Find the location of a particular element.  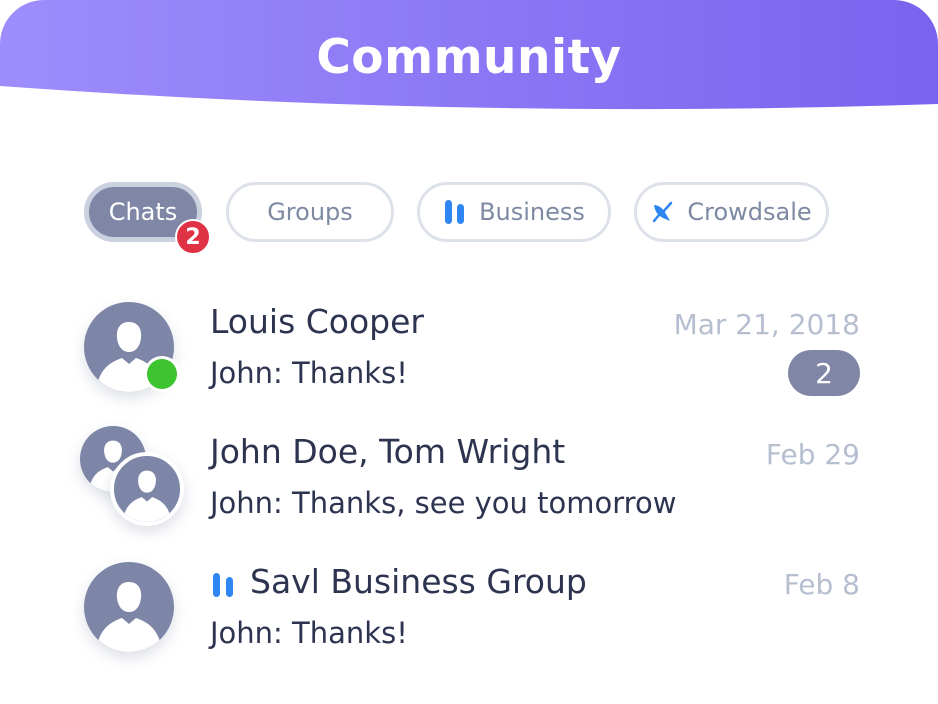

tab-business: Business is located at coordinates (514, 212).